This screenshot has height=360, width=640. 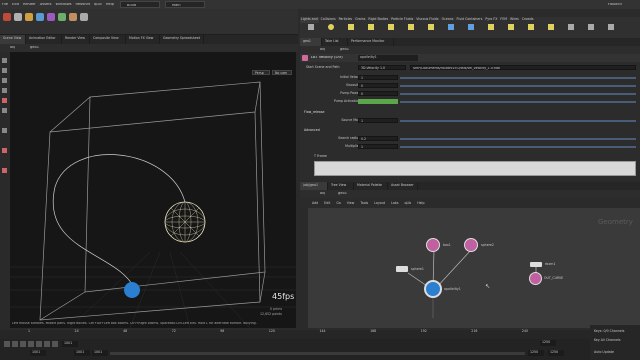 What do you see at coordinates (47, 344) in the screenshot?
I see `step-forward-icon` at bounding box center [47, 344].